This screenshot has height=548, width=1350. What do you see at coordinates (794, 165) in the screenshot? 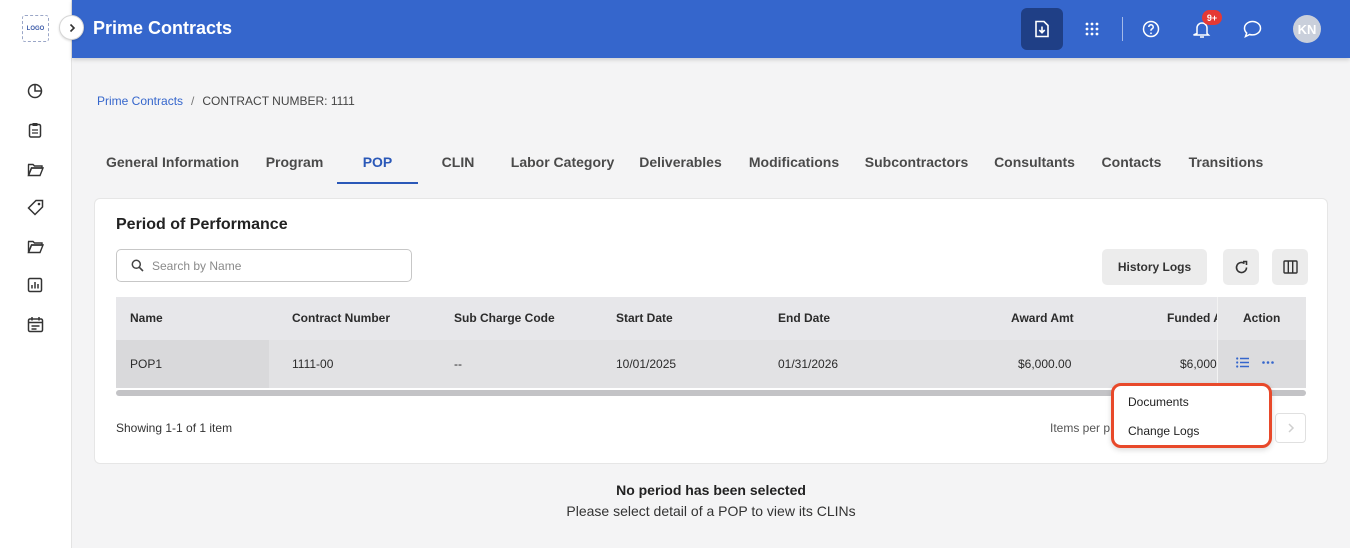
I see `tab-modifications: Modifications` at bounding box center [794, 165].